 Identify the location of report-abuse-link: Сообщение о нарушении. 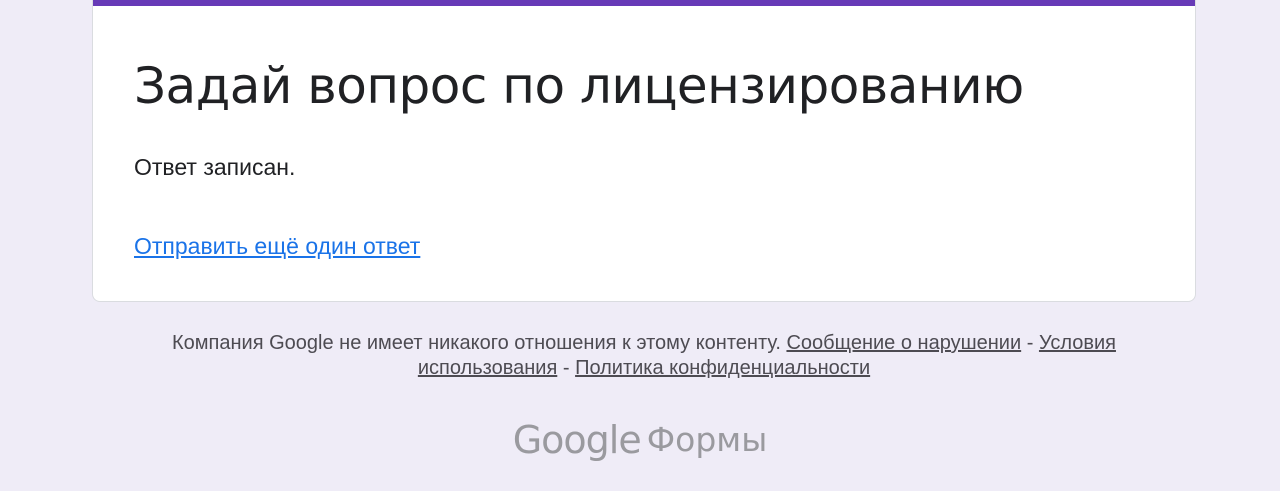
(903, 343).